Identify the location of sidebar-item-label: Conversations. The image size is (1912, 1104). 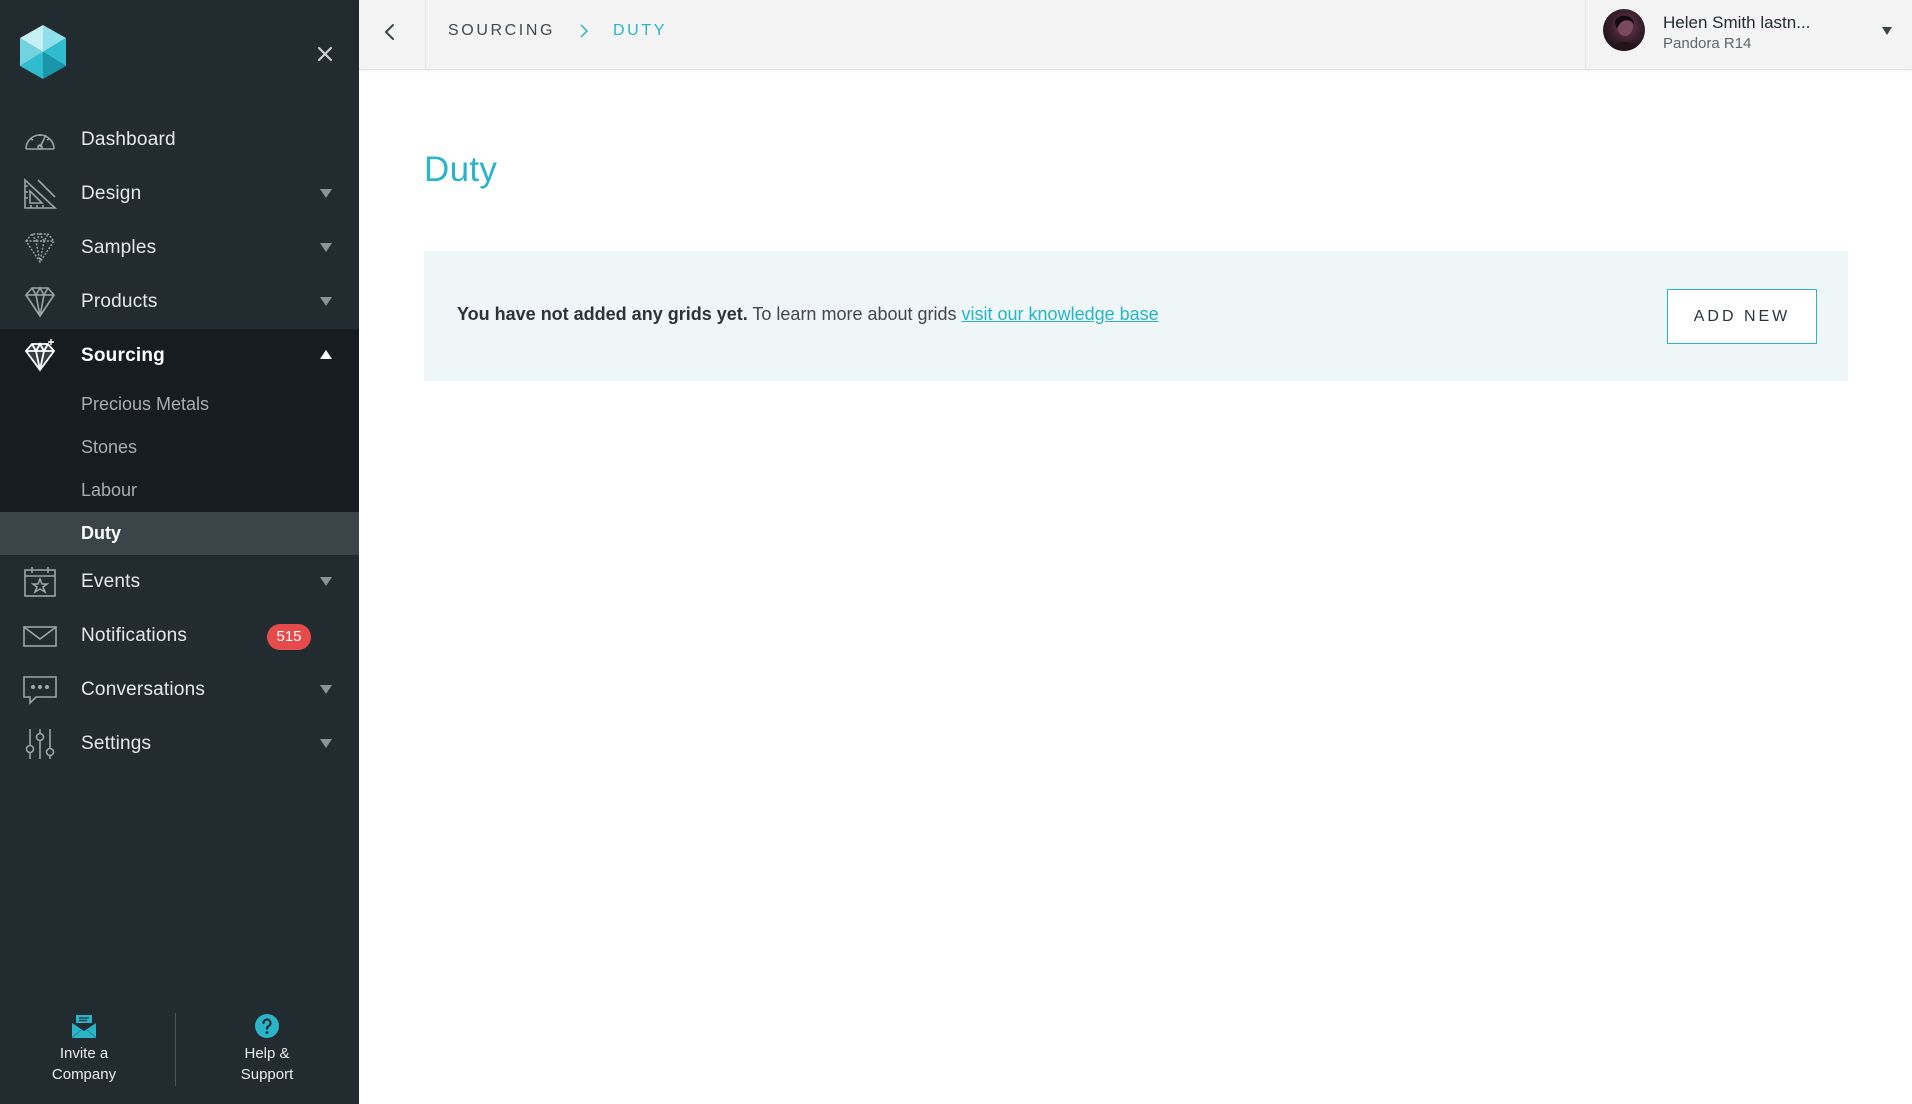
(143, 689).